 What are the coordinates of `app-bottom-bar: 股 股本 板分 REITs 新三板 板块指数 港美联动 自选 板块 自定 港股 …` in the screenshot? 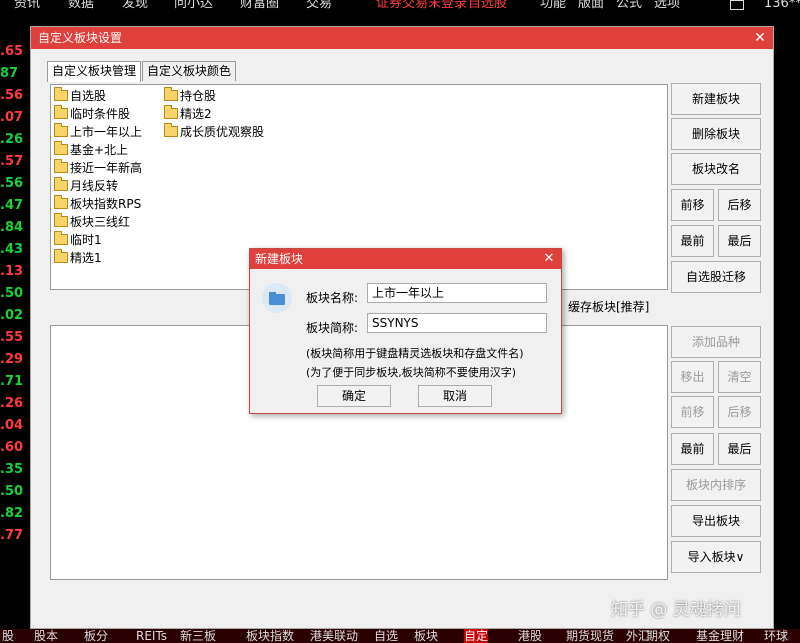 It's located at (400, 636).